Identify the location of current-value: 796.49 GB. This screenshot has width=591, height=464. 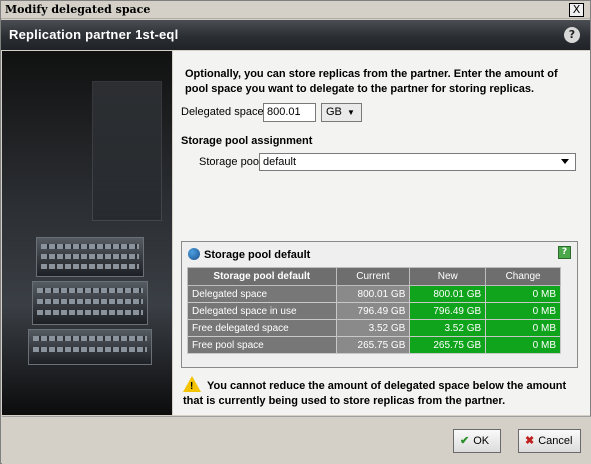
(373, 311).